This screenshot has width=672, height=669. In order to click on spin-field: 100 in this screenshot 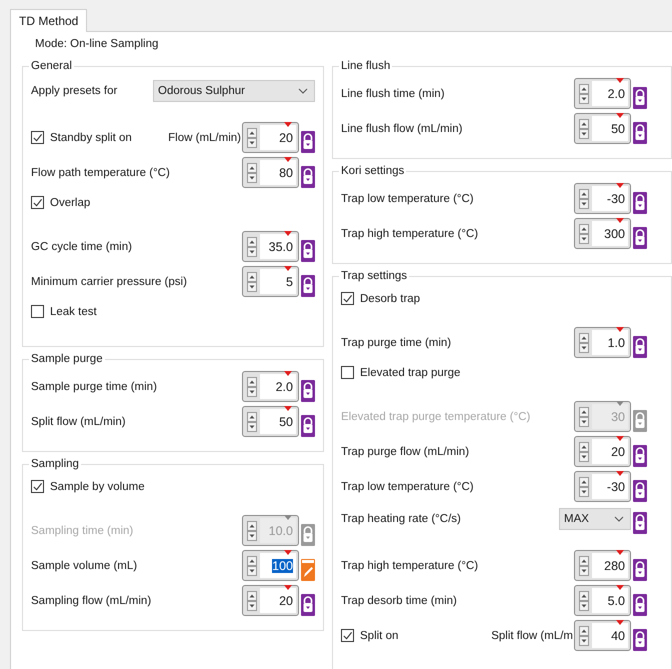, I will do `click(270, 565)`.